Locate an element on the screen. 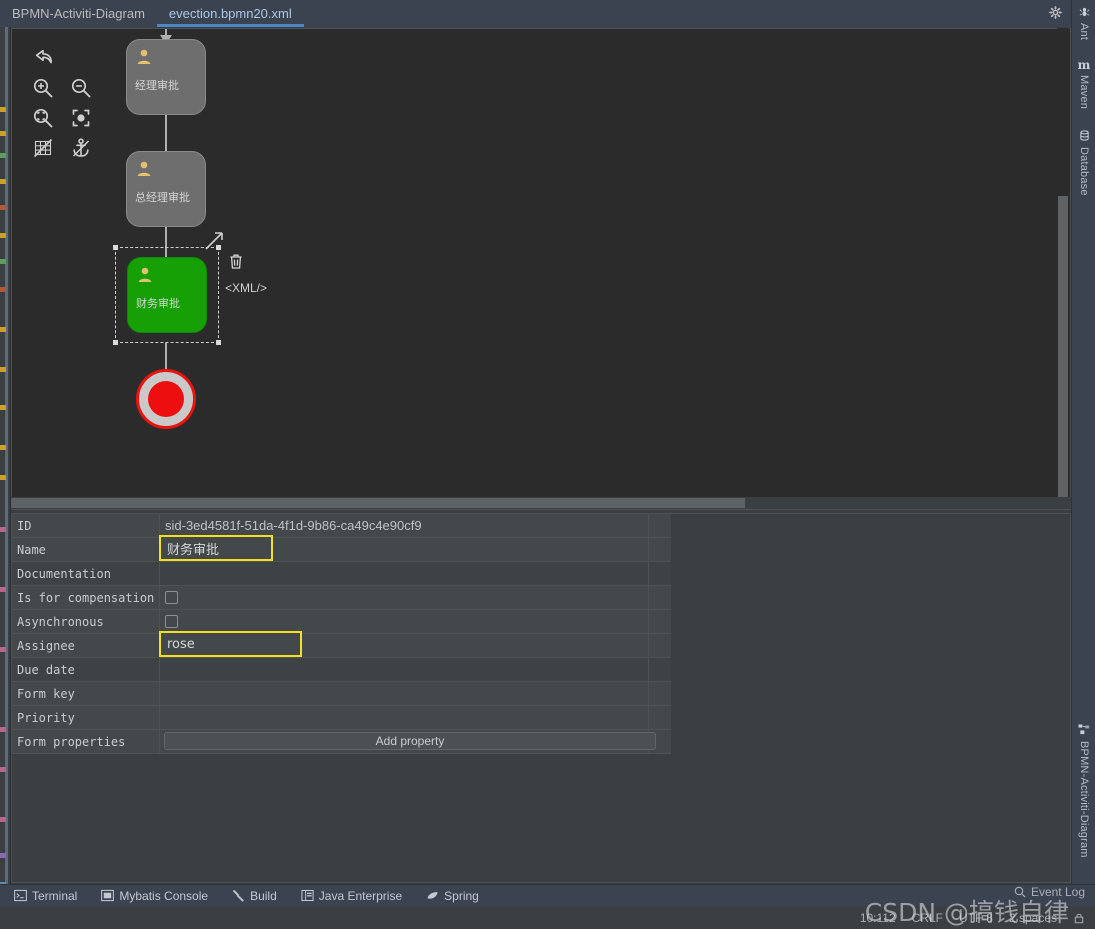 The height and width of the screenshot is (929, 1095). tool-button-database: Database is located at coordinates (1083, 163).